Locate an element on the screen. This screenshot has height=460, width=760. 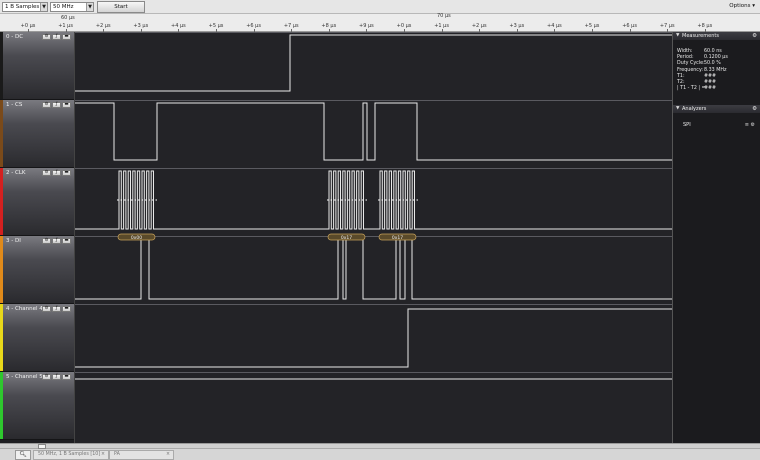
rate-select-value: 50 MHz is located at coordinates (63, 7).